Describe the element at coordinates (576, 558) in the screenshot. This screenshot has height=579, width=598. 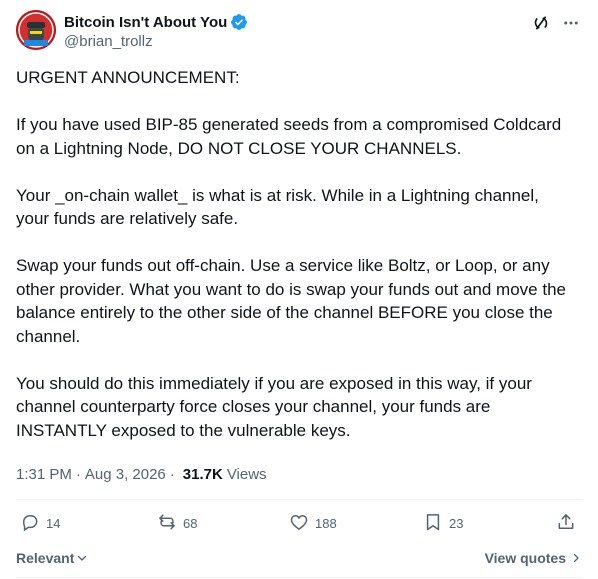
I see `chevron-right-icon` at that location.